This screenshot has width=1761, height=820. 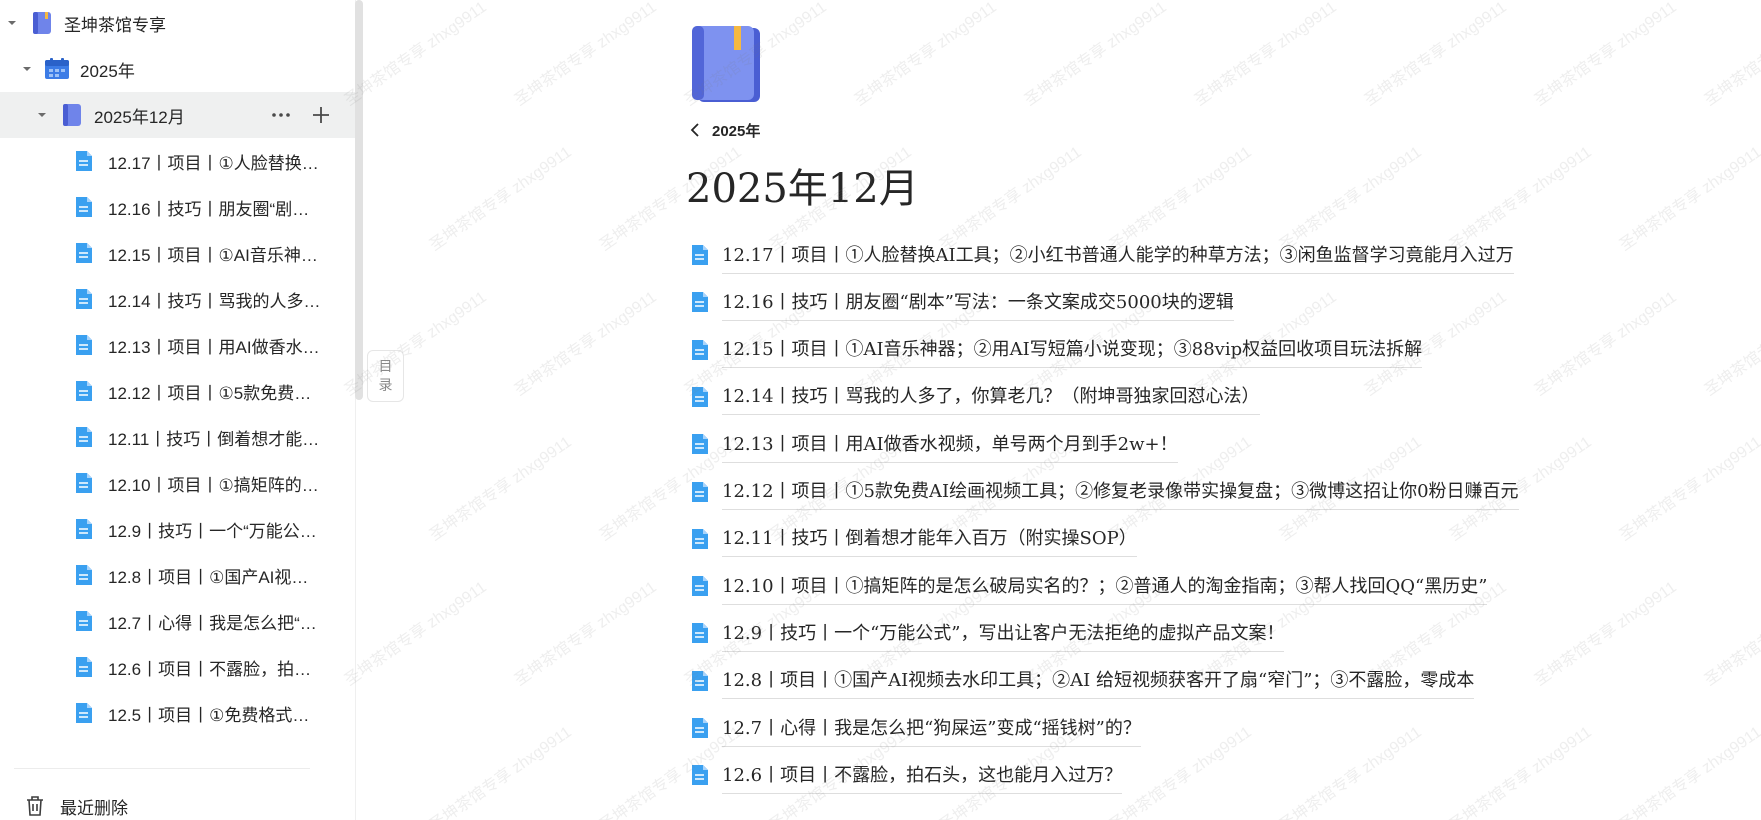 What do you see at coordinates (214, 209) in the screenshot?
I see `sidebar-doc-label: 12.16丨技巧丨朋友圈“剧本”写法：一条文案成交5000块的逻辑` at bounding box center [214, 209].